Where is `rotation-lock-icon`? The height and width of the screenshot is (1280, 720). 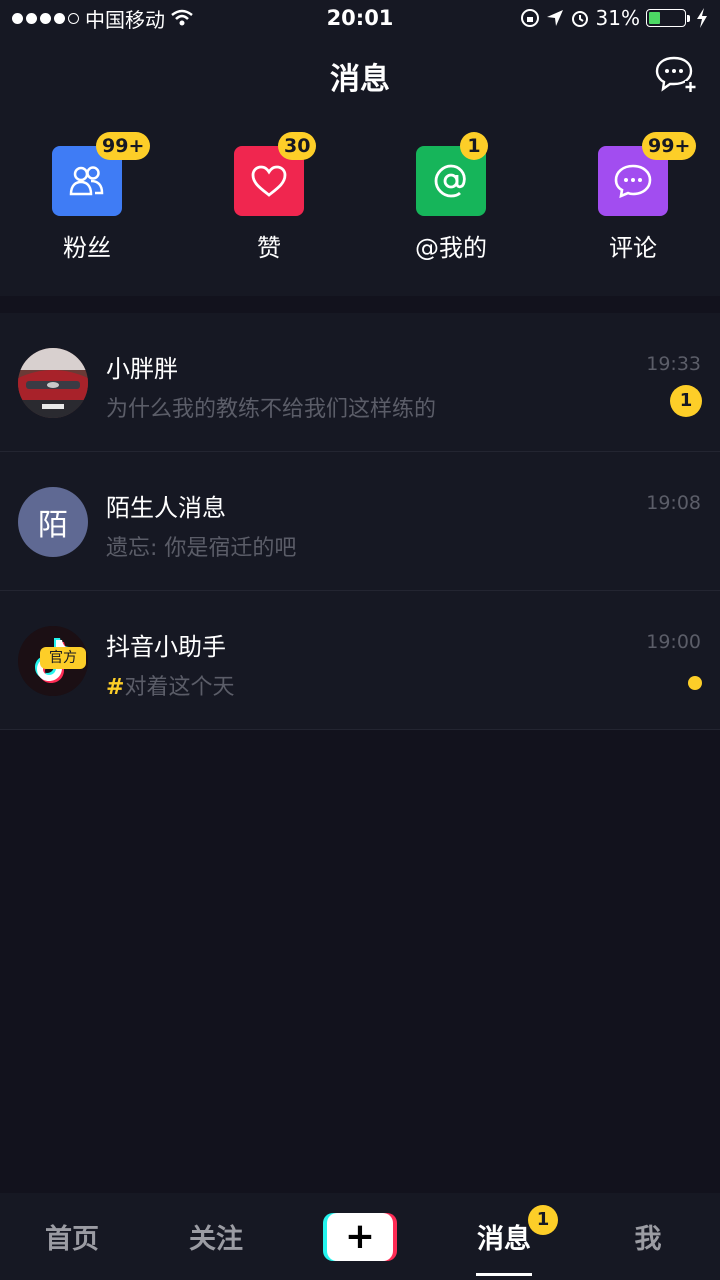
rotation-lock-icon is located at coordinates (529, 18).